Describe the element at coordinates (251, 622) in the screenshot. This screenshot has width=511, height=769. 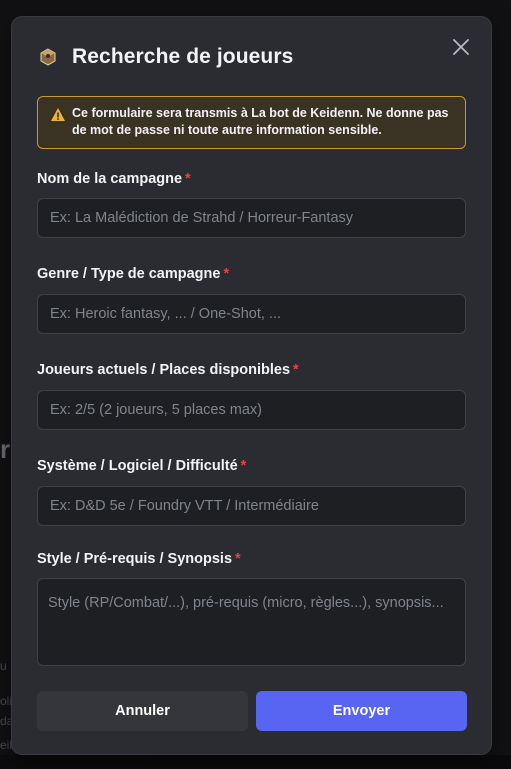
I see `style-textarea` at that location.